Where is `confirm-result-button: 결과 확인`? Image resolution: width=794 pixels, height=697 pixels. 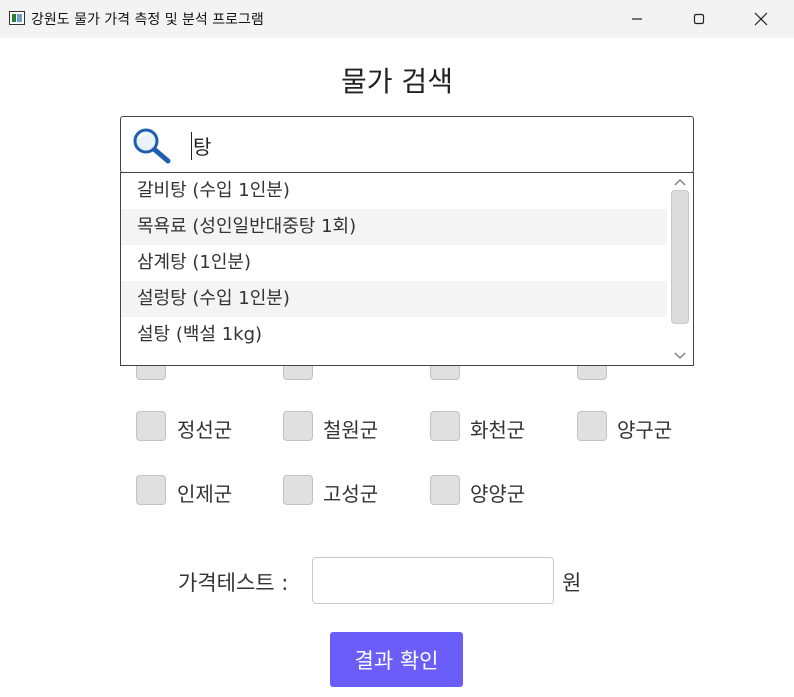 confirm-result-button: 결과 확인 is located at coordinates (396, 659).